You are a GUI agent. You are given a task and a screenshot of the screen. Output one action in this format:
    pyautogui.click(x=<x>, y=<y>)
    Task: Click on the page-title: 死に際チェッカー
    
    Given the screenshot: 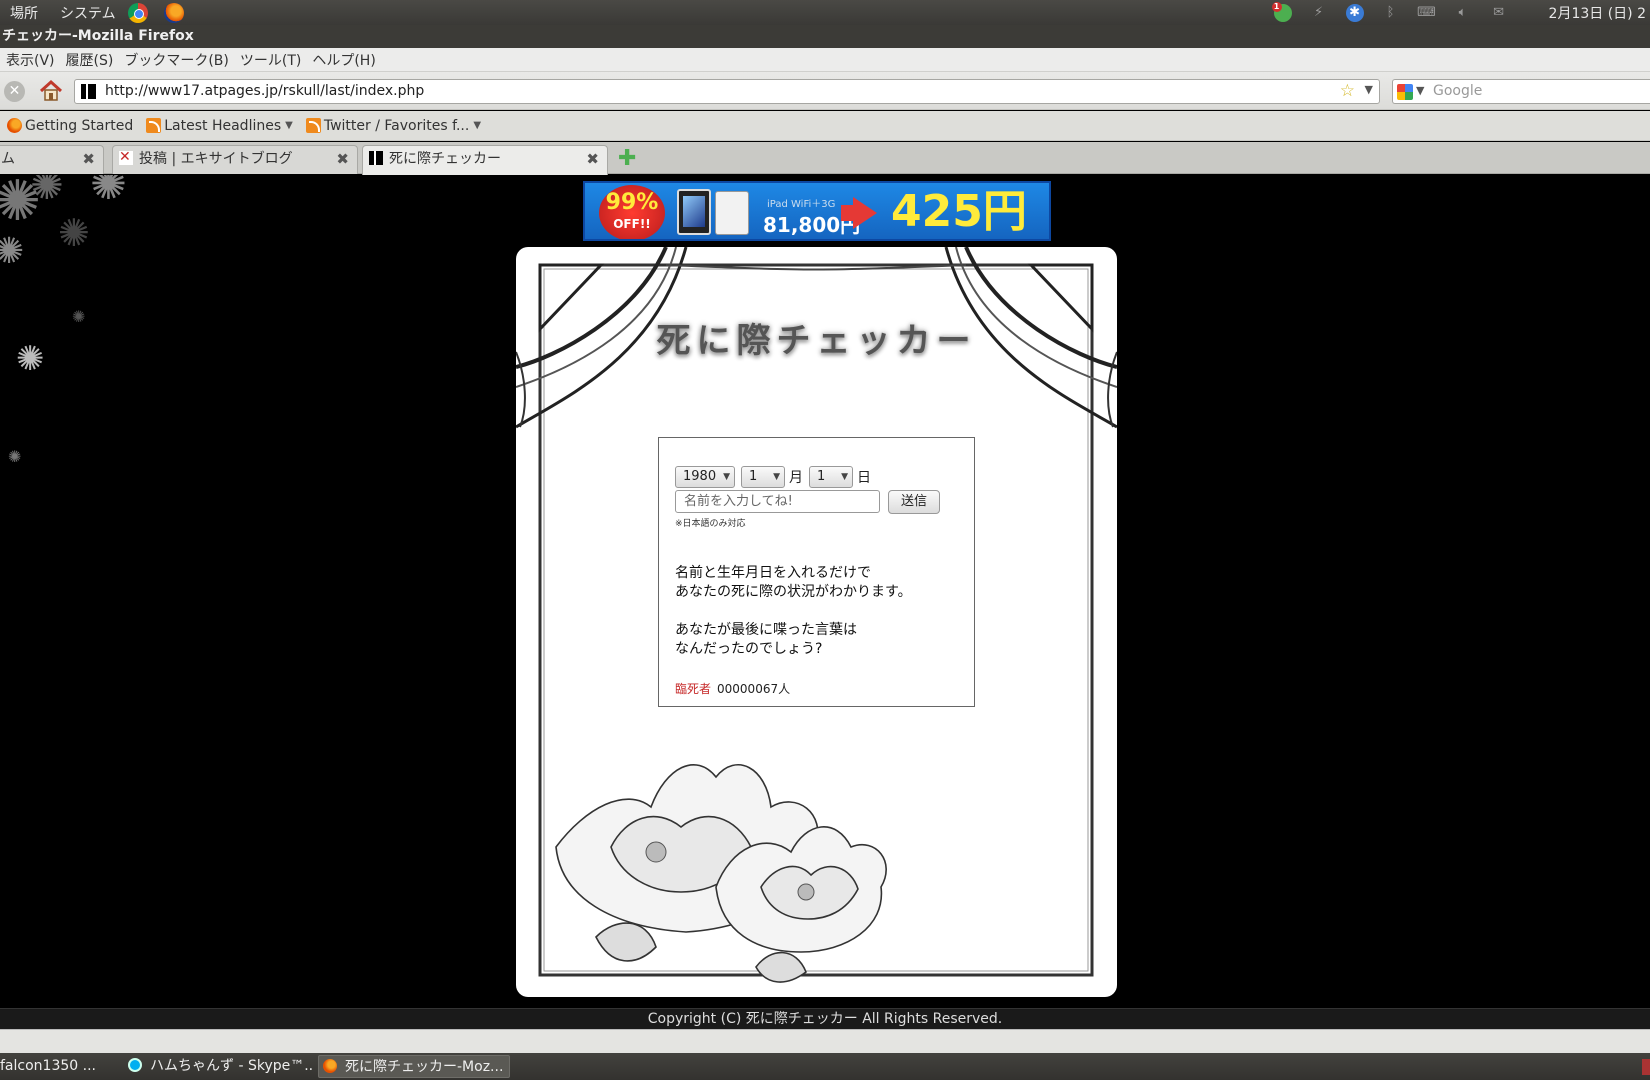 What is the action you would take?
    pyautogui.click(x=816, y=341)
    